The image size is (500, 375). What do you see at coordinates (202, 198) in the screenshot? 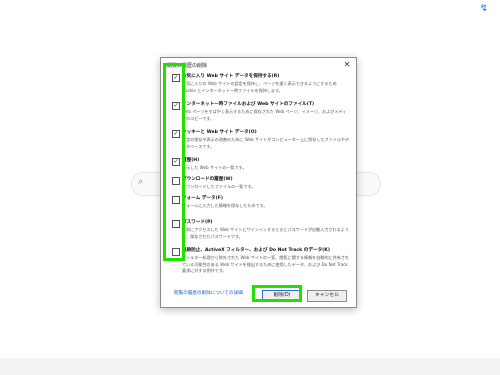
I see `option-title: フォーム データ(F)` at bounding box center [202, 198].